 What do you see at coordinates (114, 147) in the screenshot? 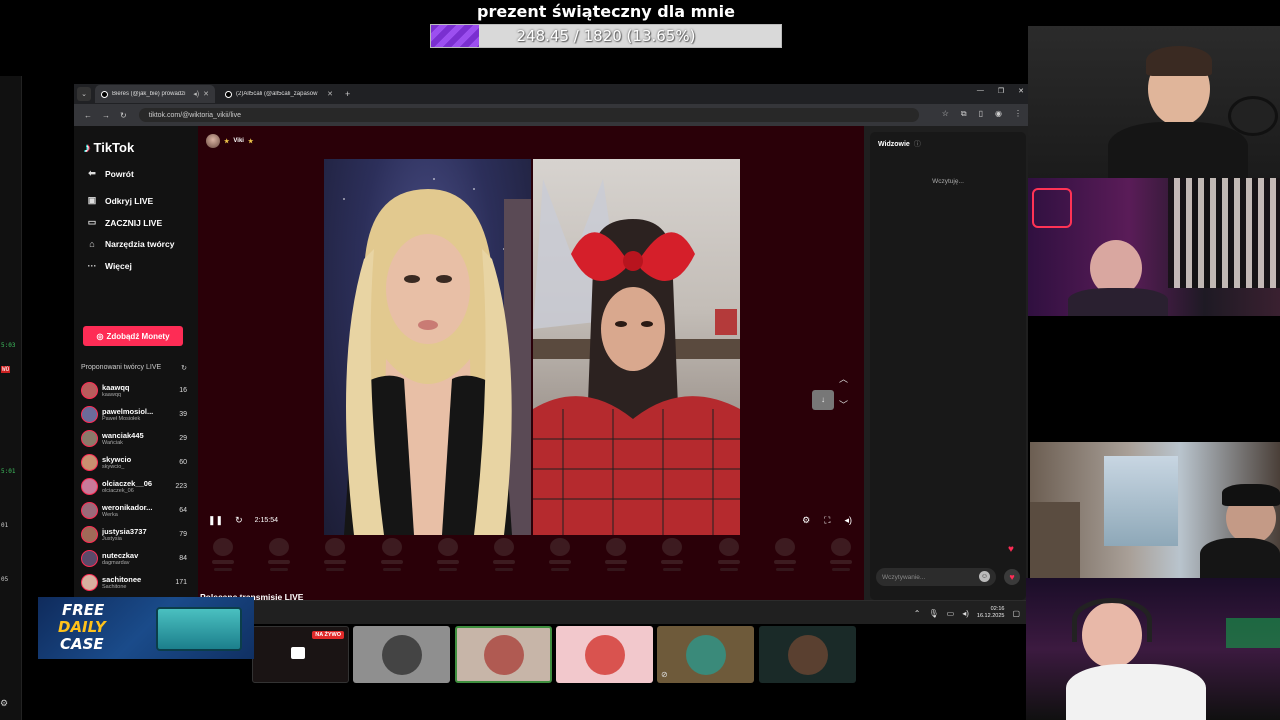
I see `tiktok-logo-text: TikTok` at bounding box center [114, 147].